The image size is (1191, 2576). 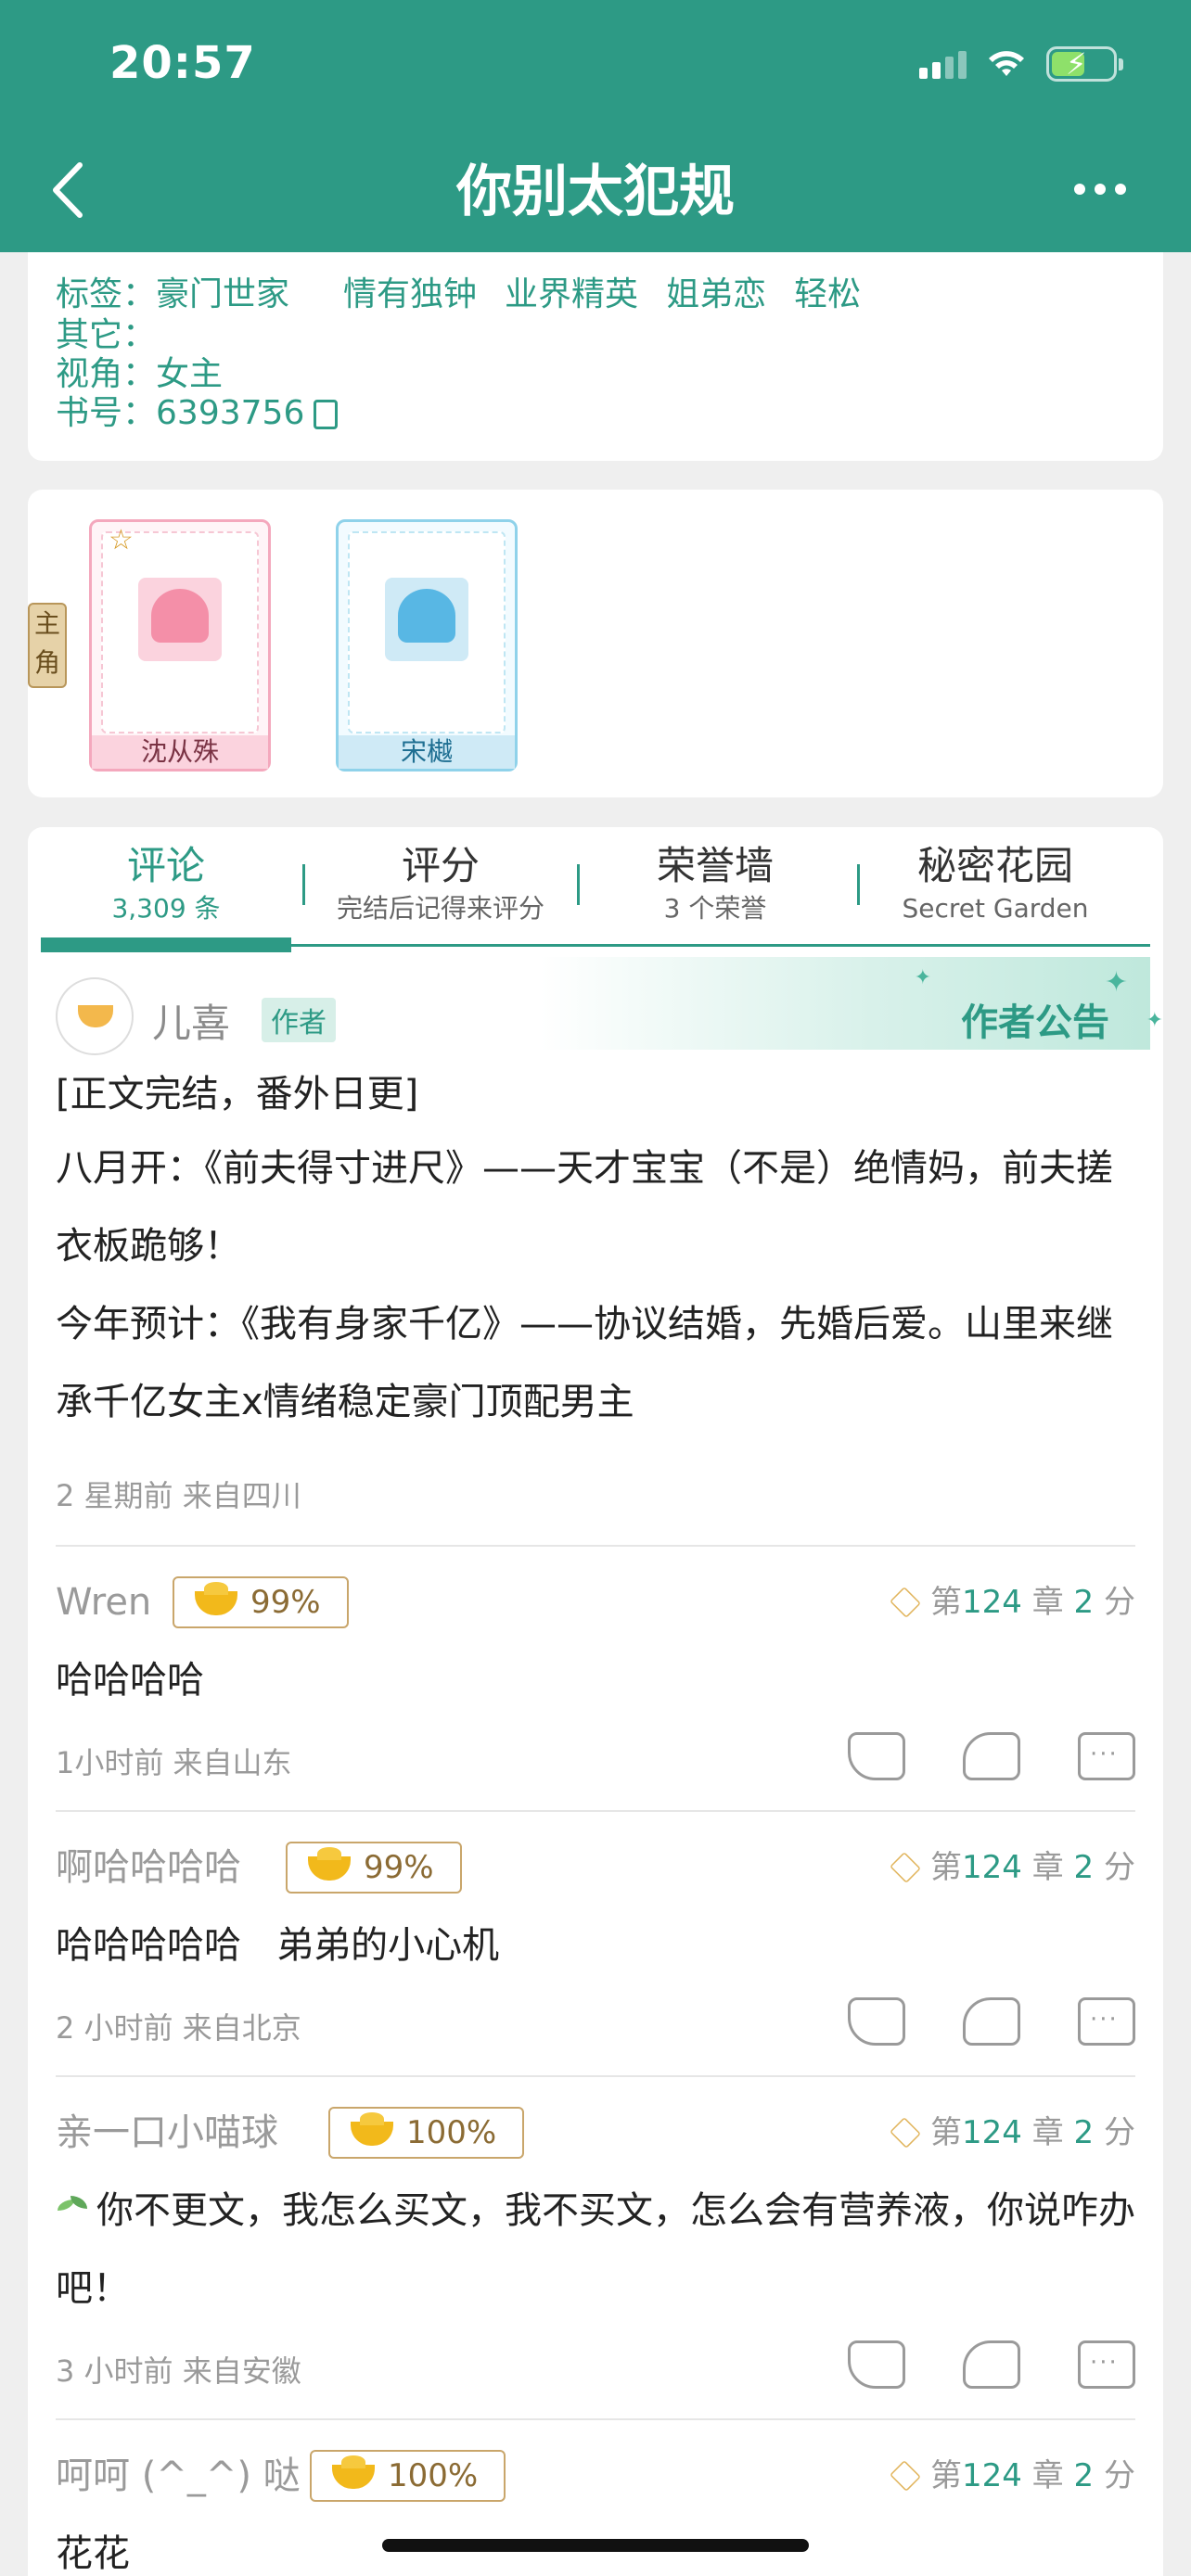 What do you see at coordinates (905, 1602) in the screenshot?
I see `vip-diamond-icon` at bounding box center [905, 1602].